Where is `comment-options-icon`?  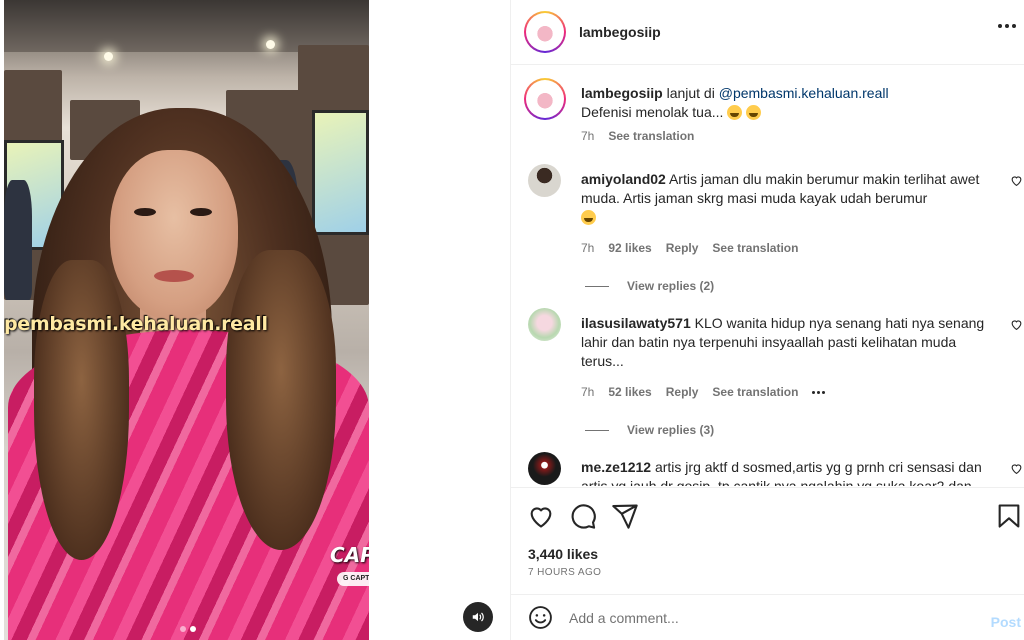
comment-options-icon is located at coordinates (819, 392).